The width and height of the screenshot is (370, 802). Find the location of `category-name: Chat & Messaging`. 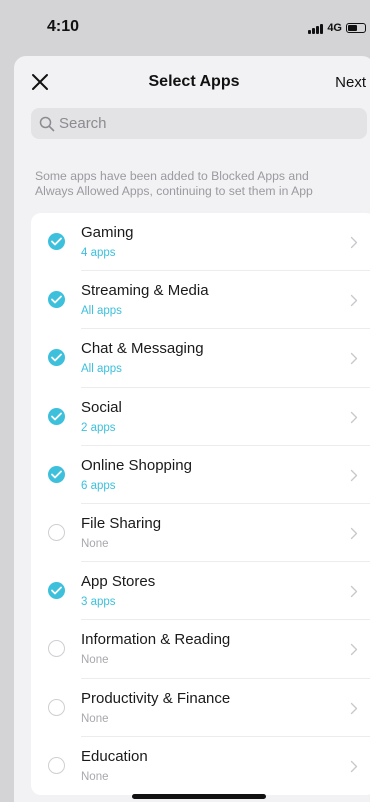

category-name: Chat & Messaging is located at coordinates (142, 349).